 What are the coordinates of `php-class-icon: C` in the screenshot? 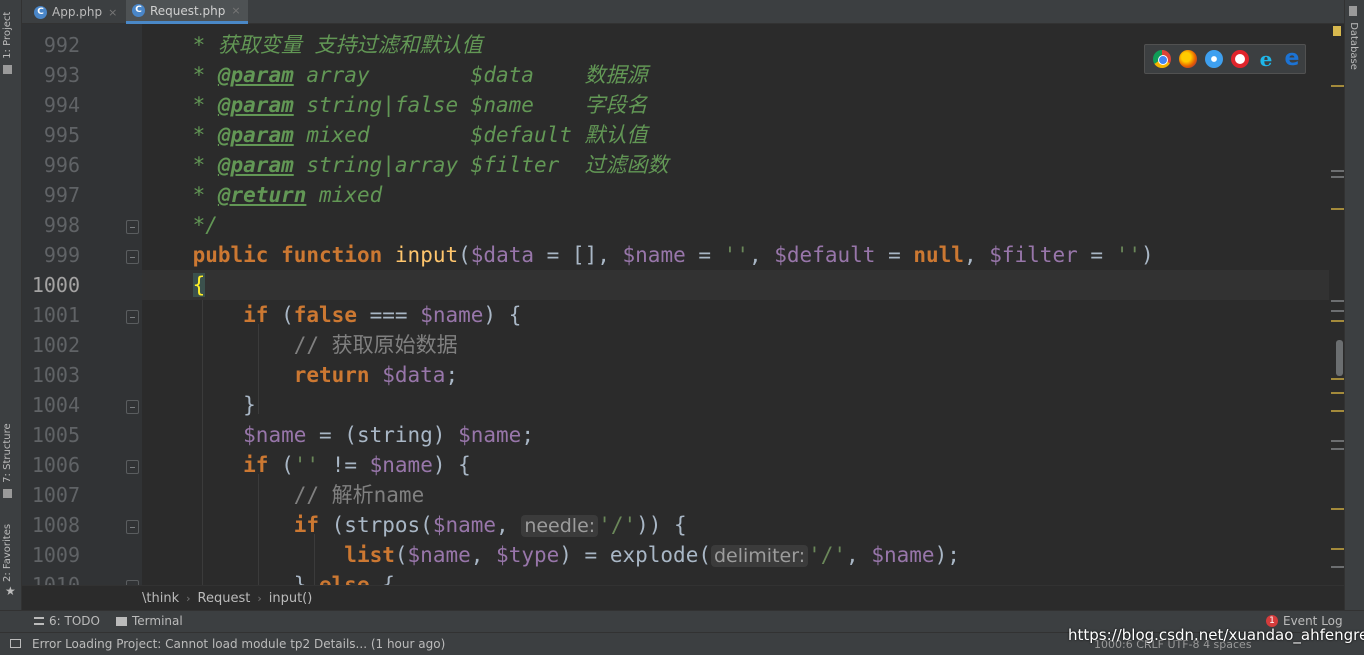 It's located at (138, 10).